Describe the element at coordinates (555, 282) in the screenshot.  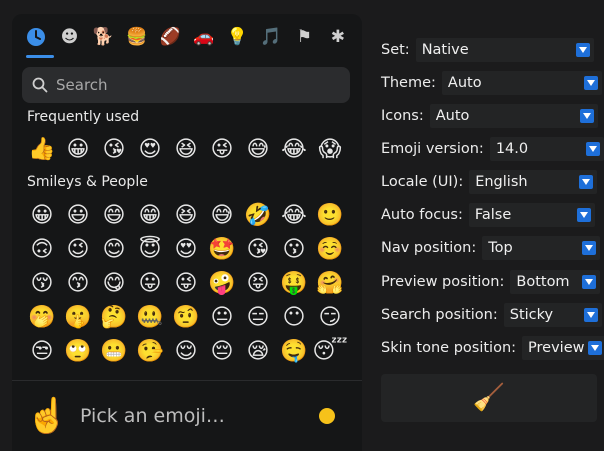
I see `preview-position-select: Bottom` at that location.